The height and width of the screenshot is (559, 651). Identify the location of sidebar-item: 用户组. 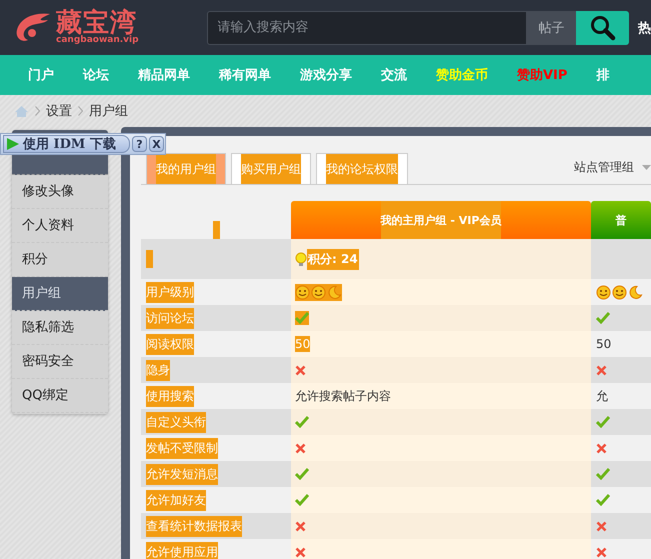
(60, 294).